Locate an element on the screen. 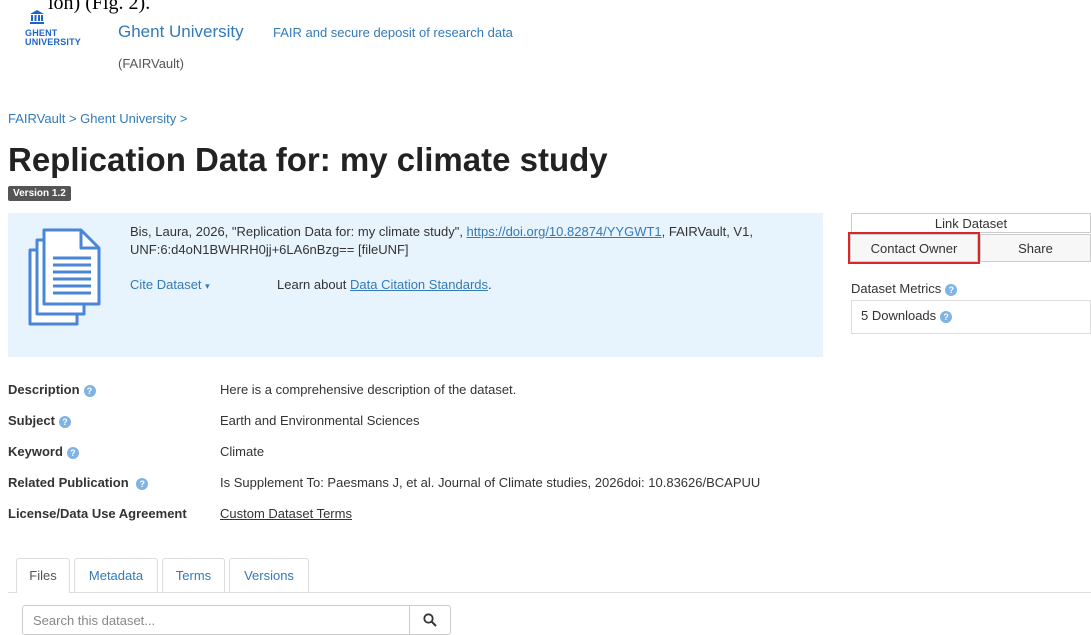 Image resolution: width=1091 pixels, height=635 pixels. version-badge: Version 1.2 is located at coordinates (39, 193).